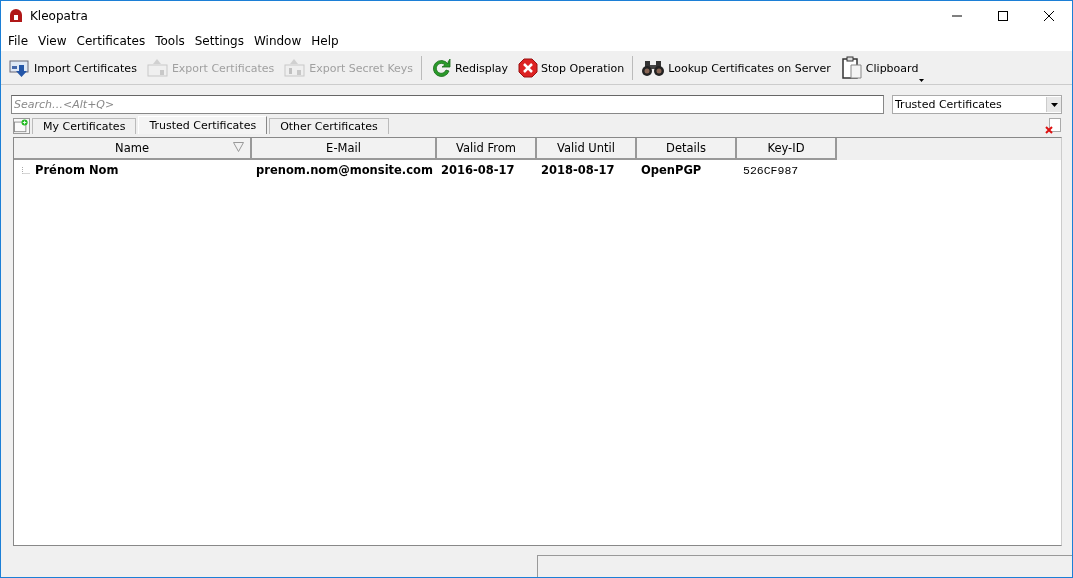  What do you see at coordinates (344, 170) in the screenshot?
I see `table-cell: prenom.nom@monsite.com` at bounding box center [344, 170].